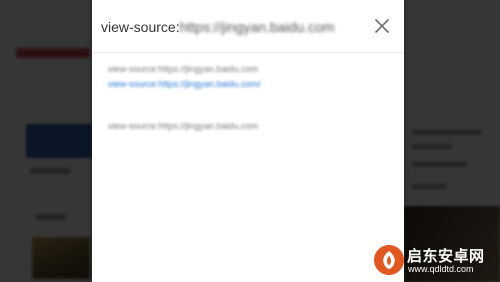 The image size is (500, 282). I want to click on dialog-title-host: https://jingyan.baidu.com, so click(257, 27).